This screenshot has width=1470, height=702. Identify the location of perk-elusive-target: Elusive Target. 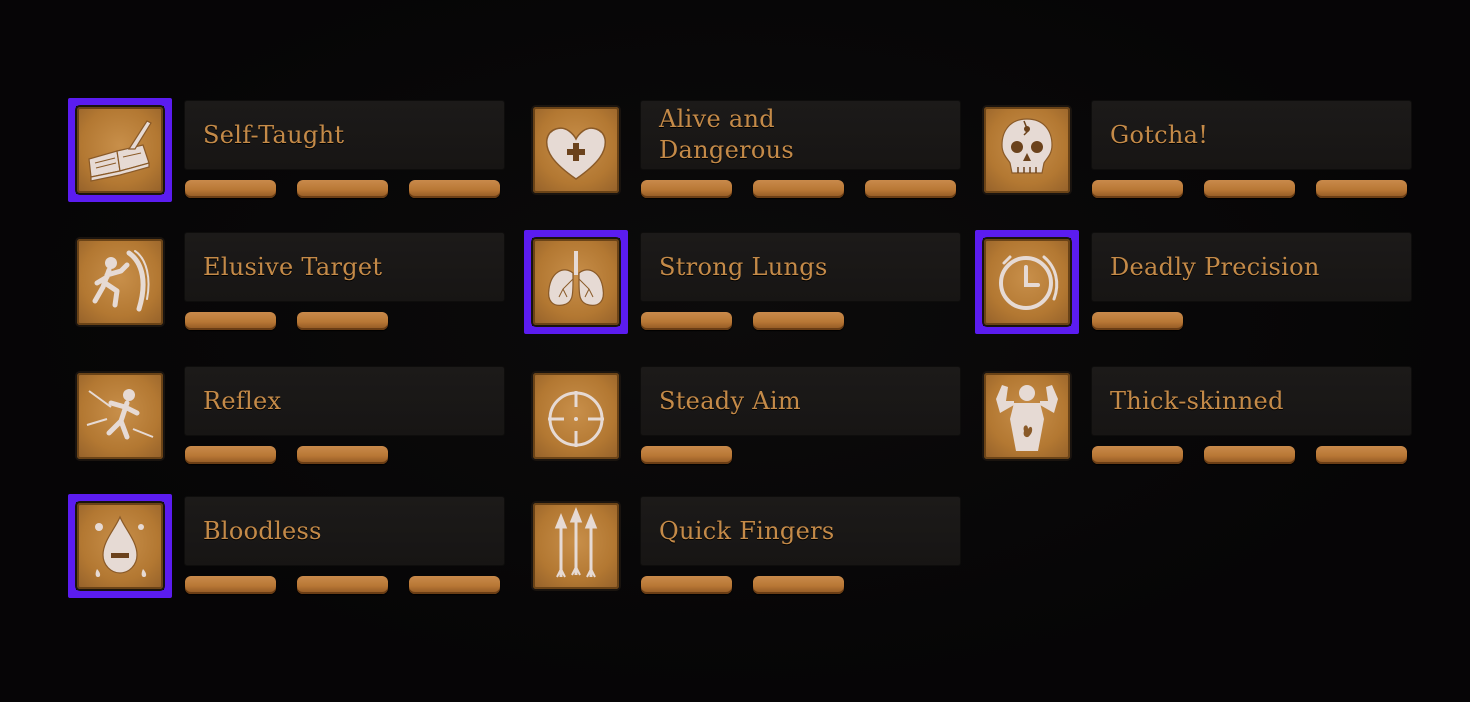
(286, 282).